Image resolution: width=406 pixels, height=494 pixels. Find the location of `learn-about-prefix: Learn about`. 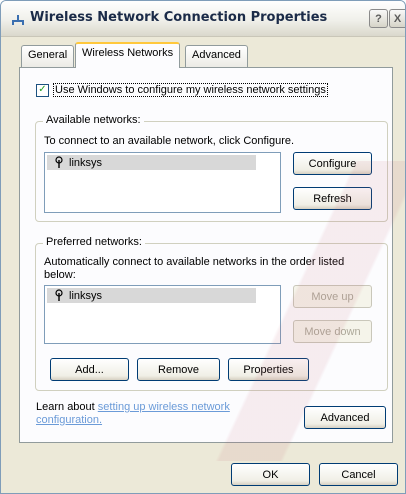

learn-about-prefix: Learn about is located at coordinates (67, 407).